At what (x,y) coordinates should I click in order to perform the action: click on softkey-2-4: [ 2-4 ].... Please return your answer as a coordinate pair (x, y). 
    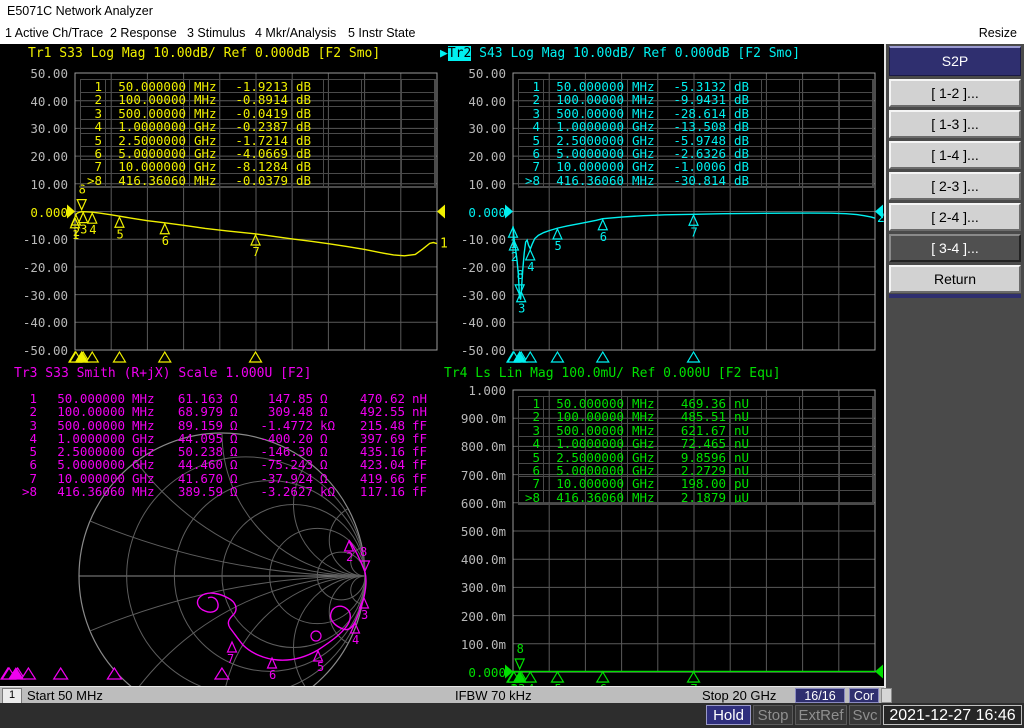
    Looking at the image, I should click on (955, 217).